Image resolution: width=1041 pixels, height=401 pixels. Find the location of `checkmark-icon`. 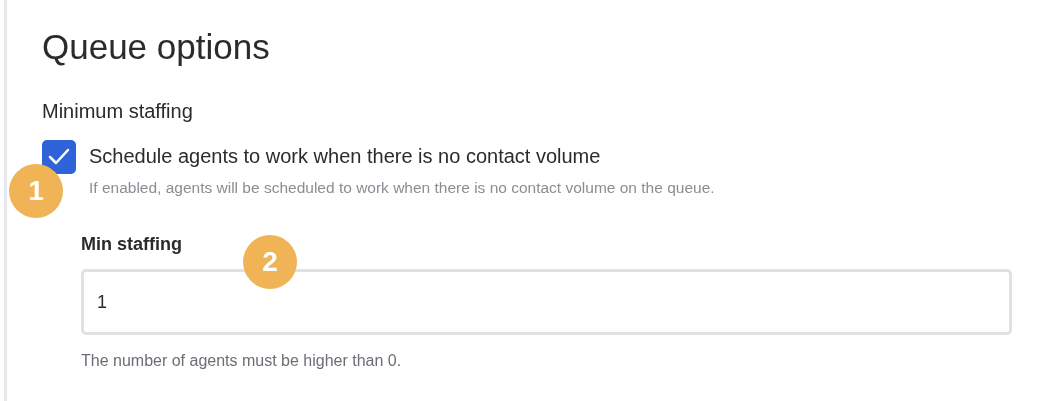

checkmark-icon is located at coordinates (59, 157).